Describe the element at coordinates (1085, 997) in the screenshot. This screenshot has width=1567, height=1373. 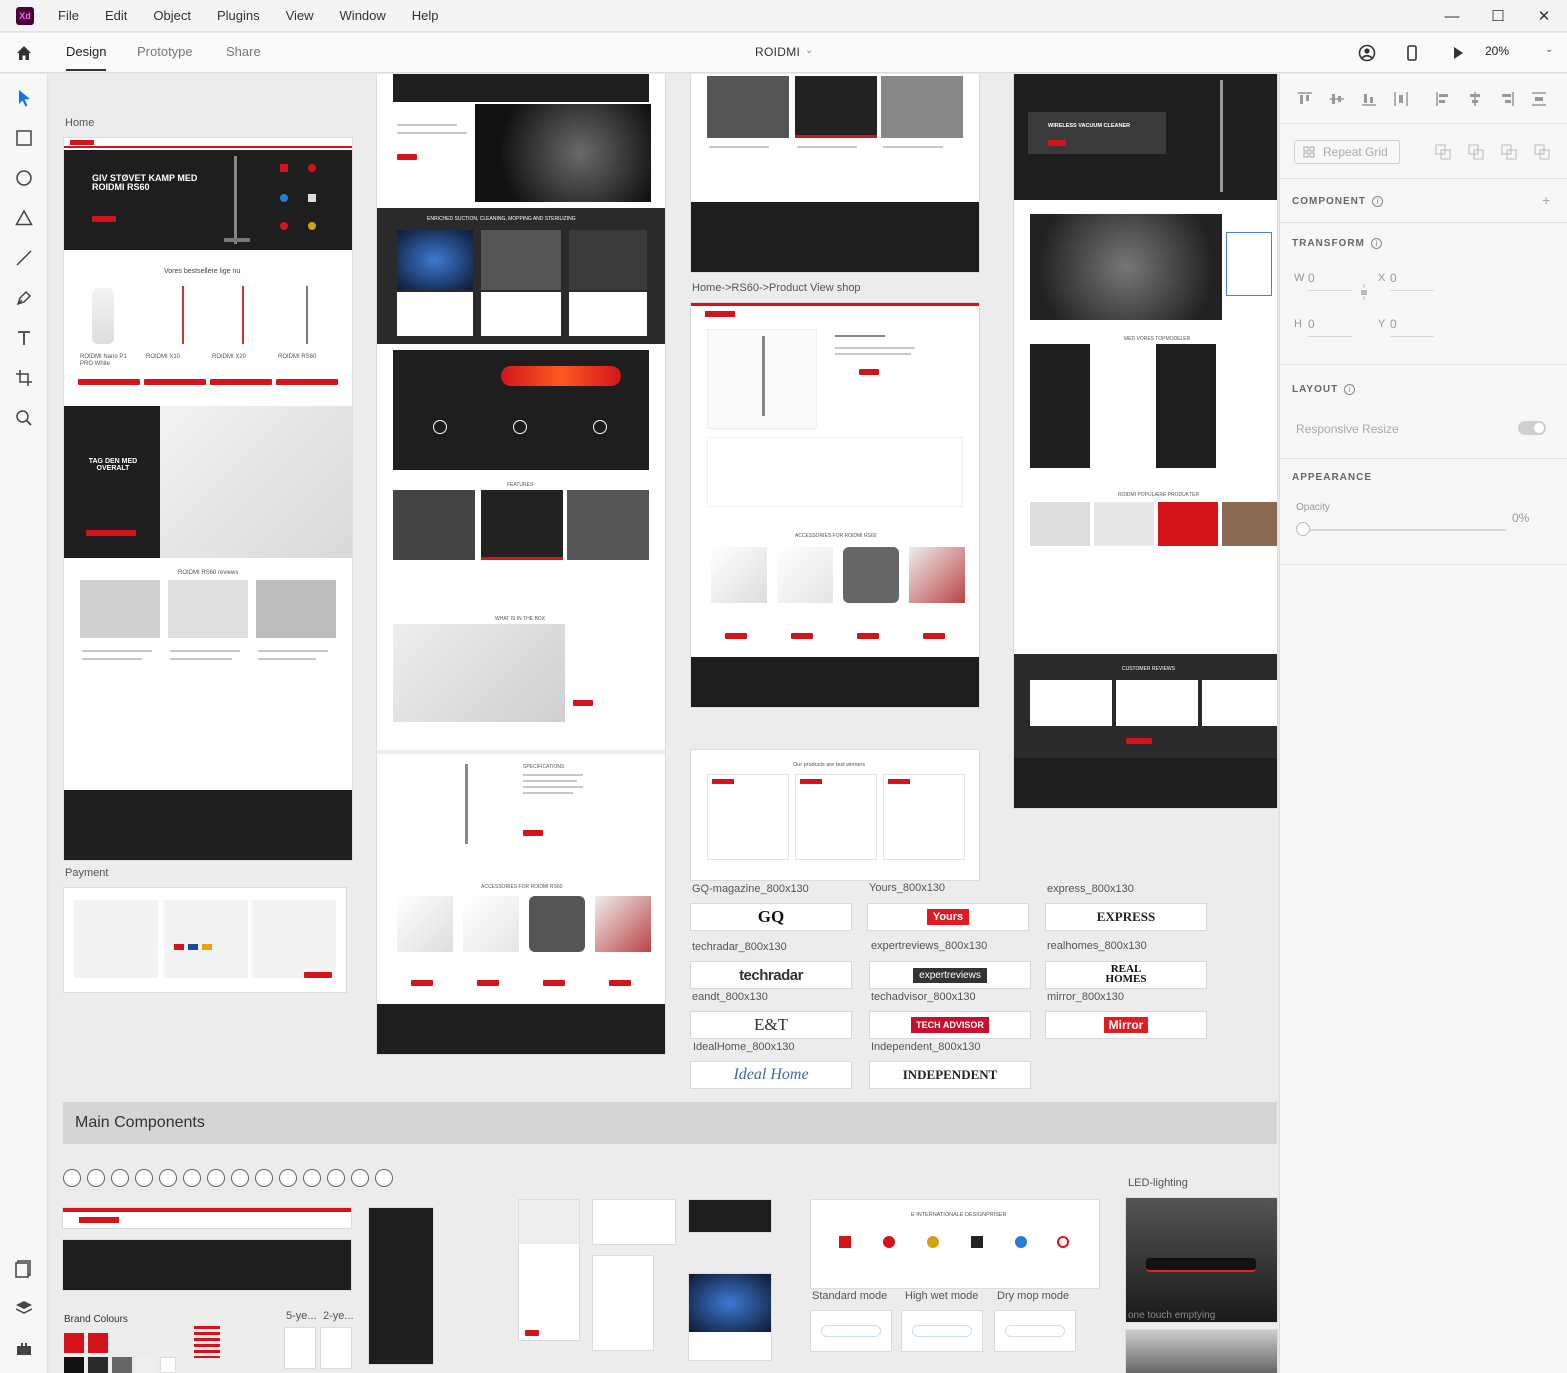
I see `logo-label: mirror_800x130` at that location.